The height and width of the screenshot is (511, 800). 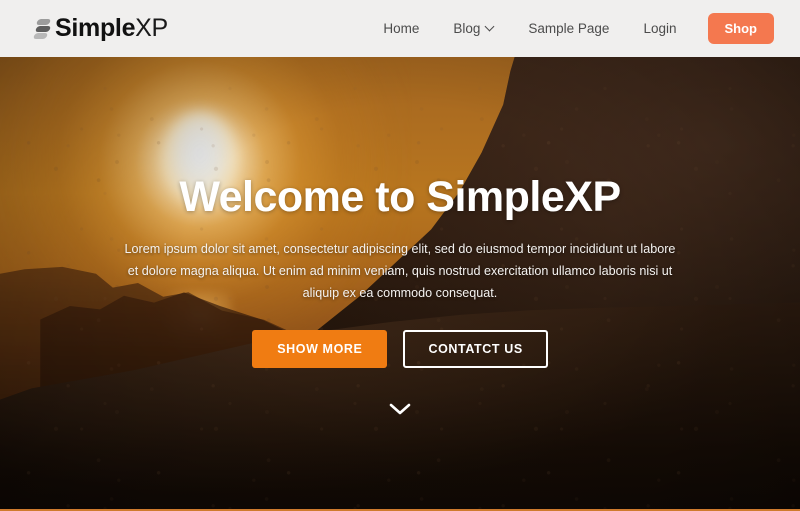 I want to click on show-more-button: SHOW MORE, so click(x=320, y=349).